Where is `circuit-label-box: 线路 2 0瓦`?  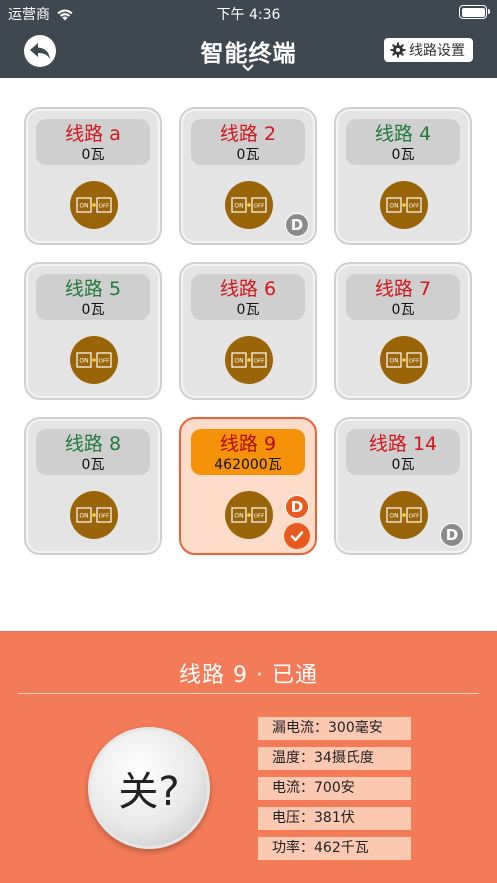 circuit-label-box: 线路 2 0瓦 is located at coordinates (248, 142).